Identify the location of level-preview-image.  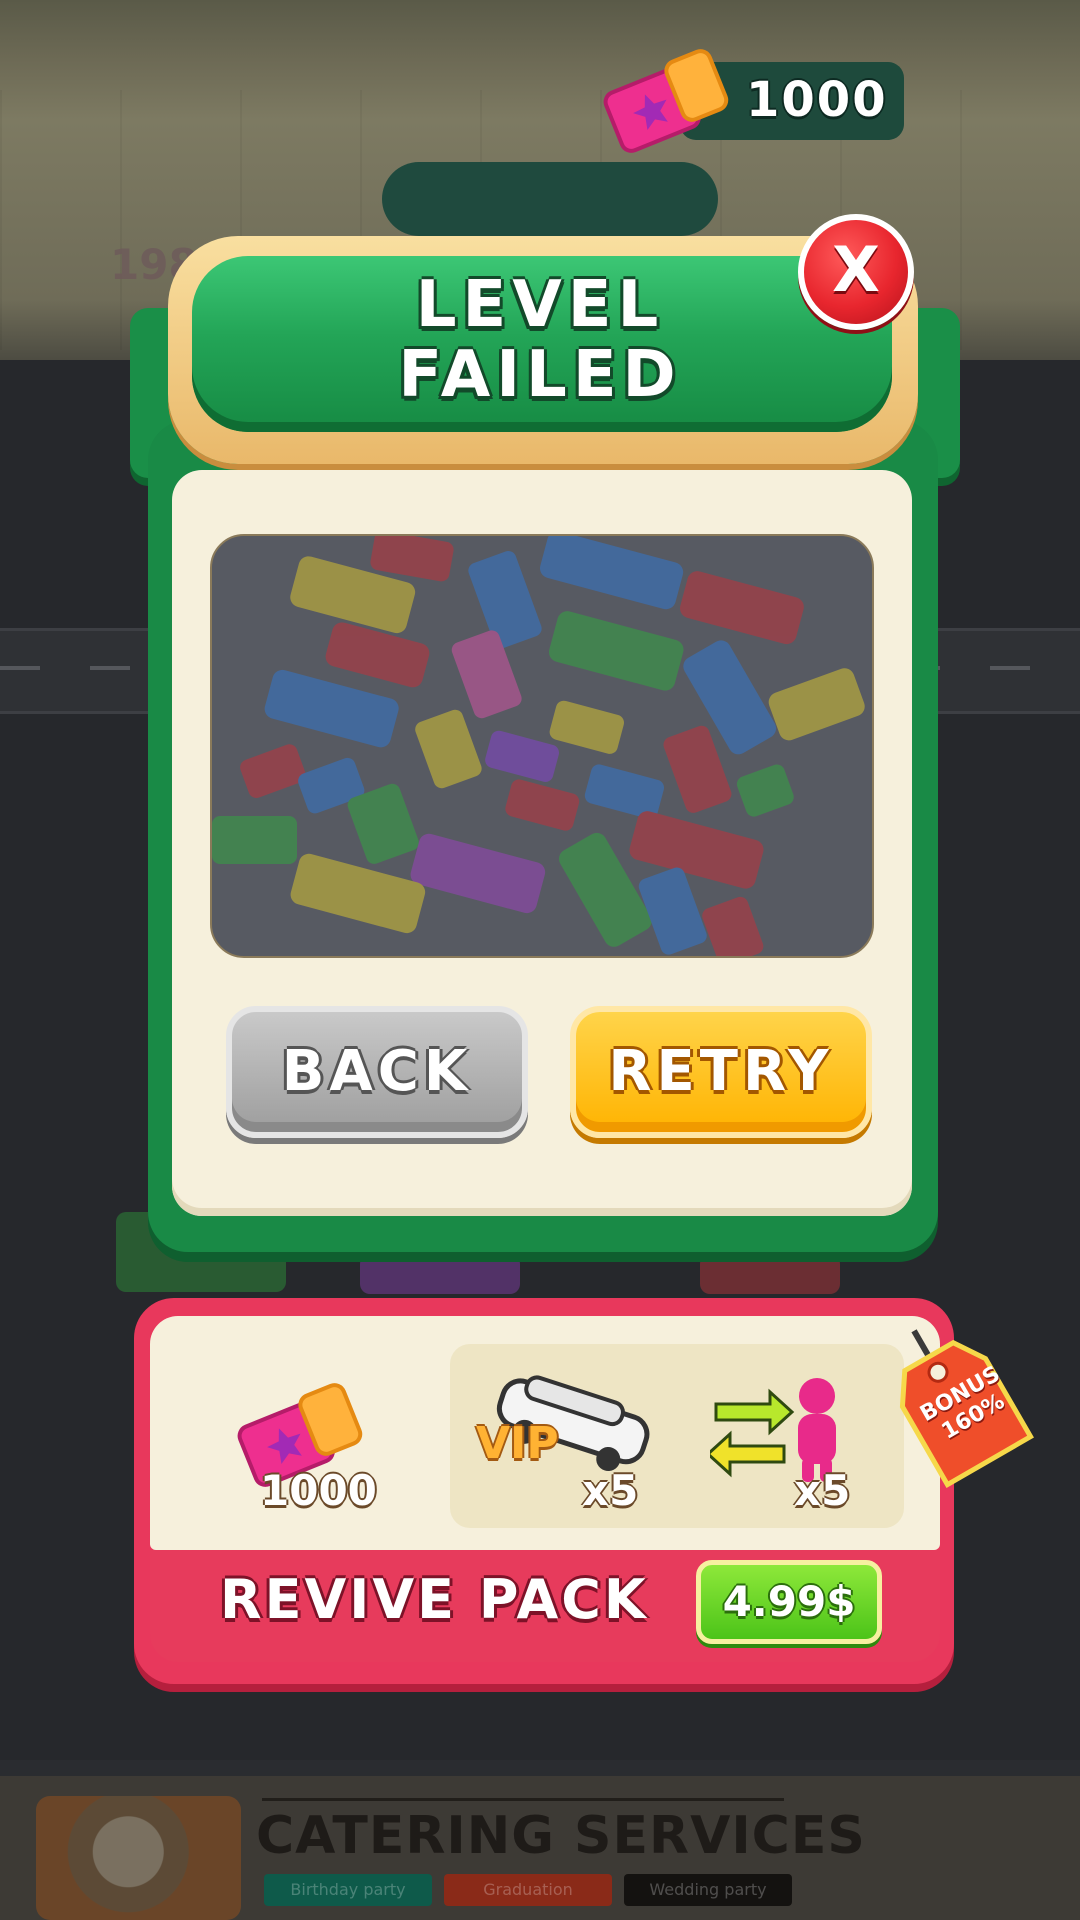
(542, 746).